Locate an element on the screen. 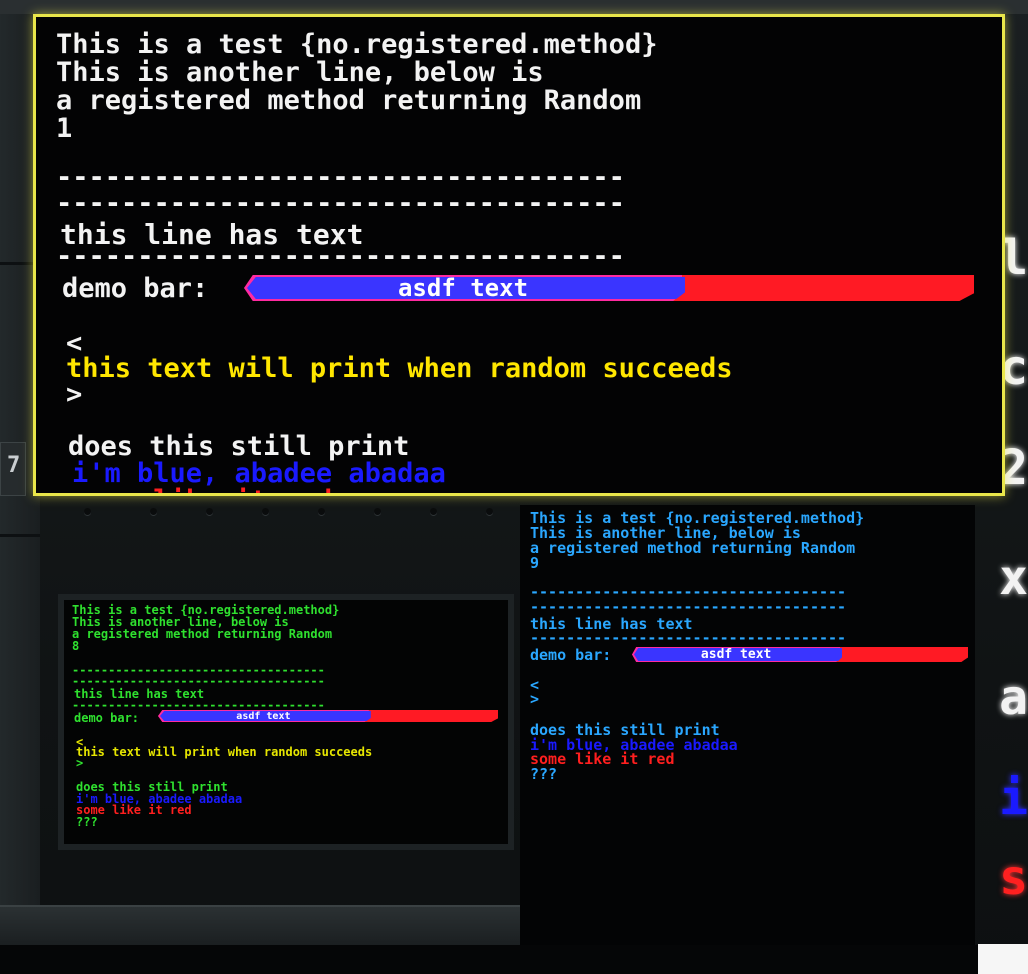 The height and width of the screenshot is (974, 1028). line-red: some like it red is located at coordinates (202, 490).